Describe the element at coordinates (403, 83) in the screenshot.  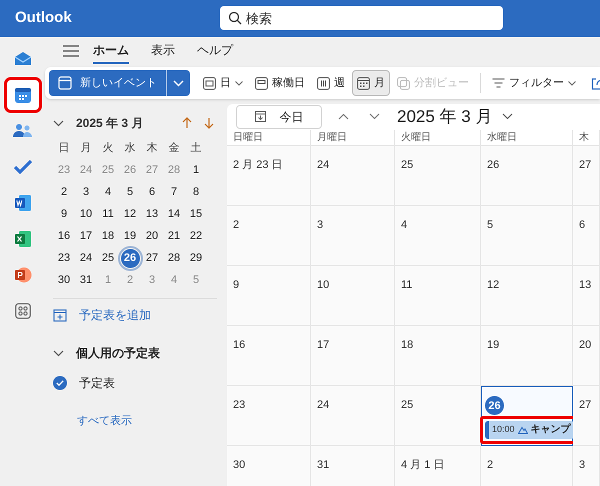
I see `split-view-icon` at that location.